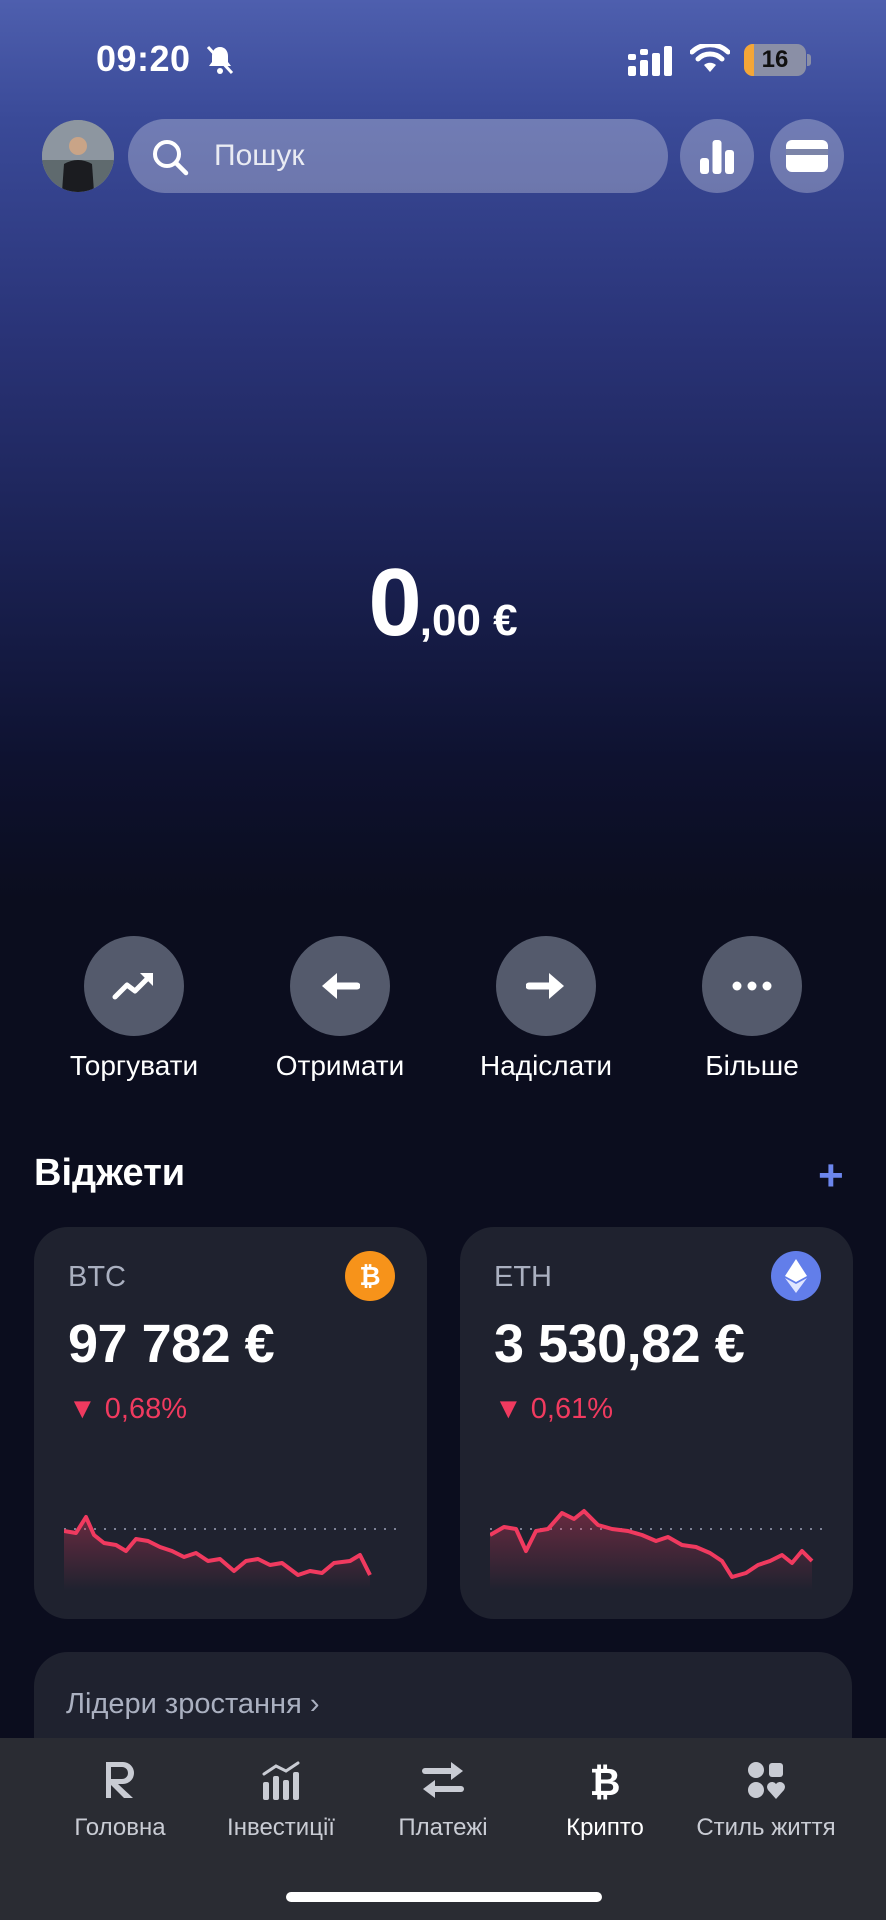  What do you see at coordinates (120, 1780) in the screenshot?
I see `revolut-r-icon` at bounding box center [120, 1780].